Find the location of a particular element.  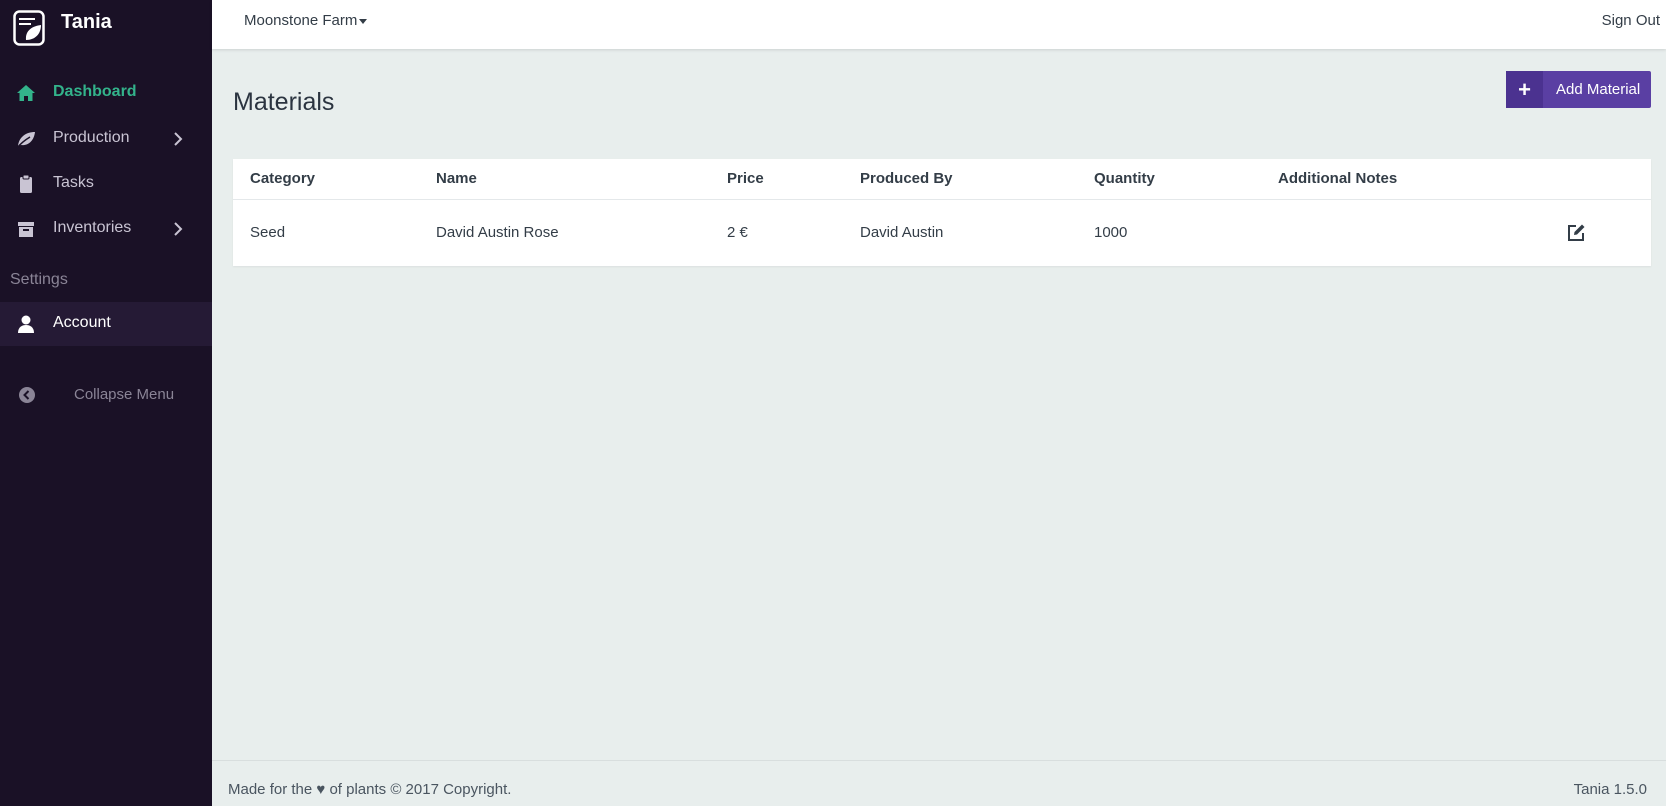

sidebar-item-tasks: Tasks is located at coordinates (106, 184).